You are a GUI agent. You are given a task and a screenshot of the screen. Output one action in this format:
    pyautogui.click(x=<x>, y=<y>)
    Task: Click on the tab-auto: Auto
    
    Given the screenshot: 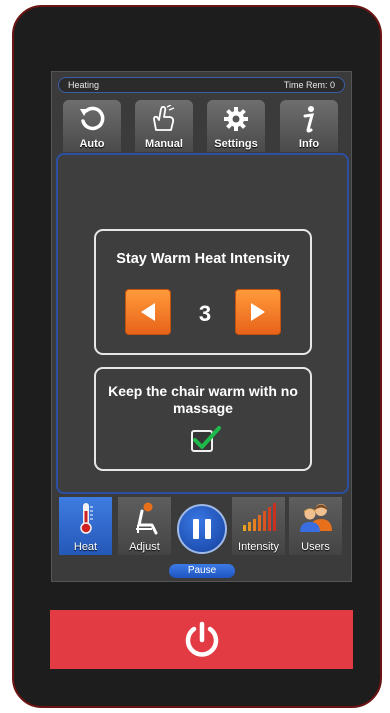 What is the action you would take?
    pyautogui.click(x=92, y=126)
    